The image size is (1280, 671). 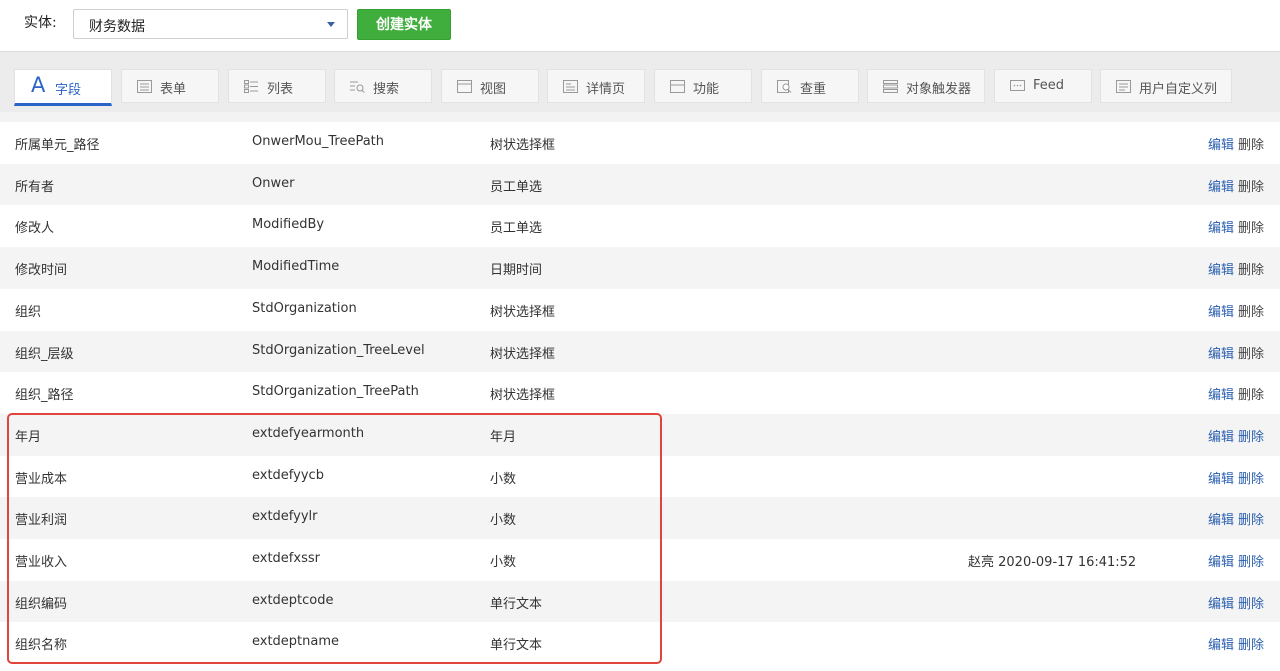 I want to click on tab-label: 列表, so click(x=280, y=89).